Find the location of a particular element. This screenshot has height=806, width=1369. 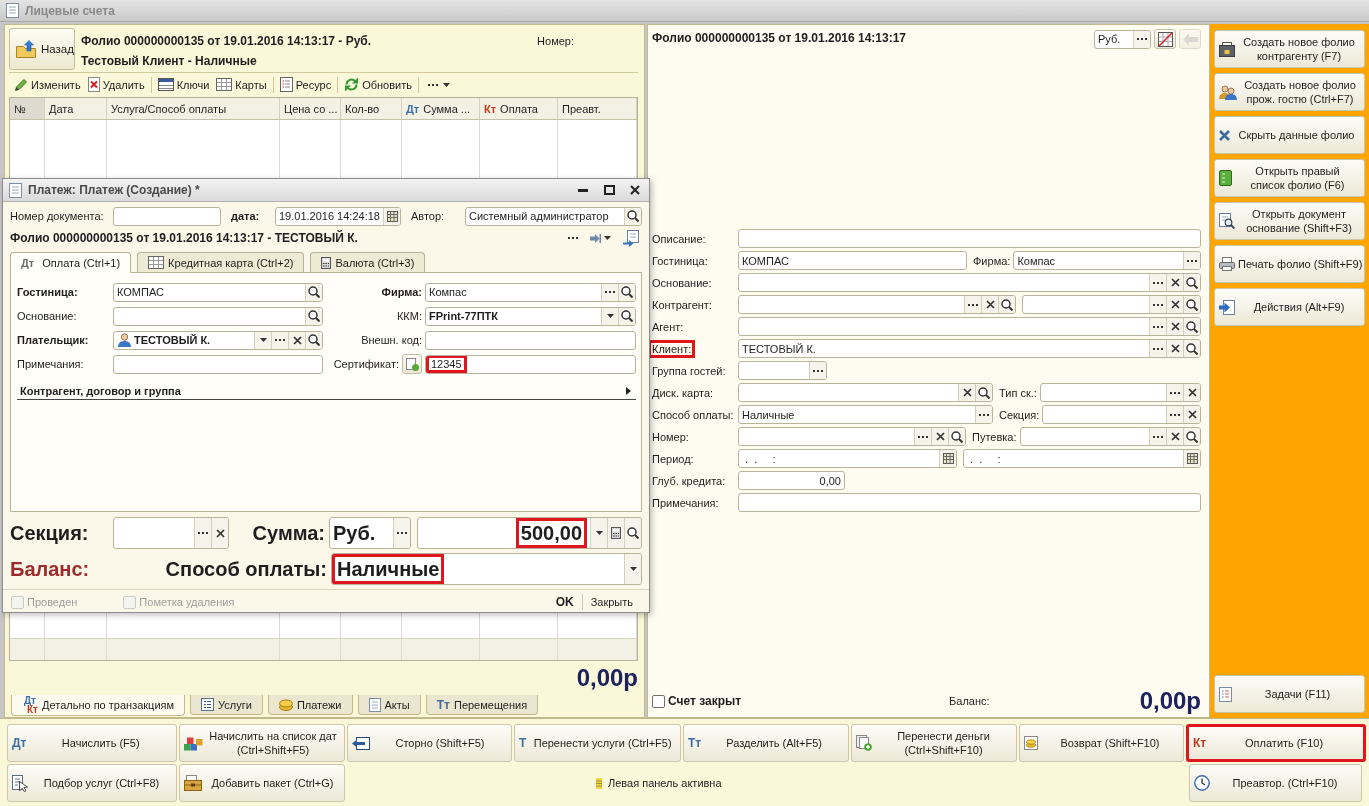

command-button: Начислить на список дат (Ctrl+Shift+F5) is located at coordinates (262, 743).